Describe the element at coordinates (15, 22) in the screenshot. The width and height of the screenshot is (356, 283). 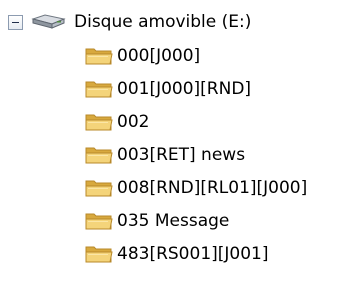
I see `collapse-minus-icon` at that location.